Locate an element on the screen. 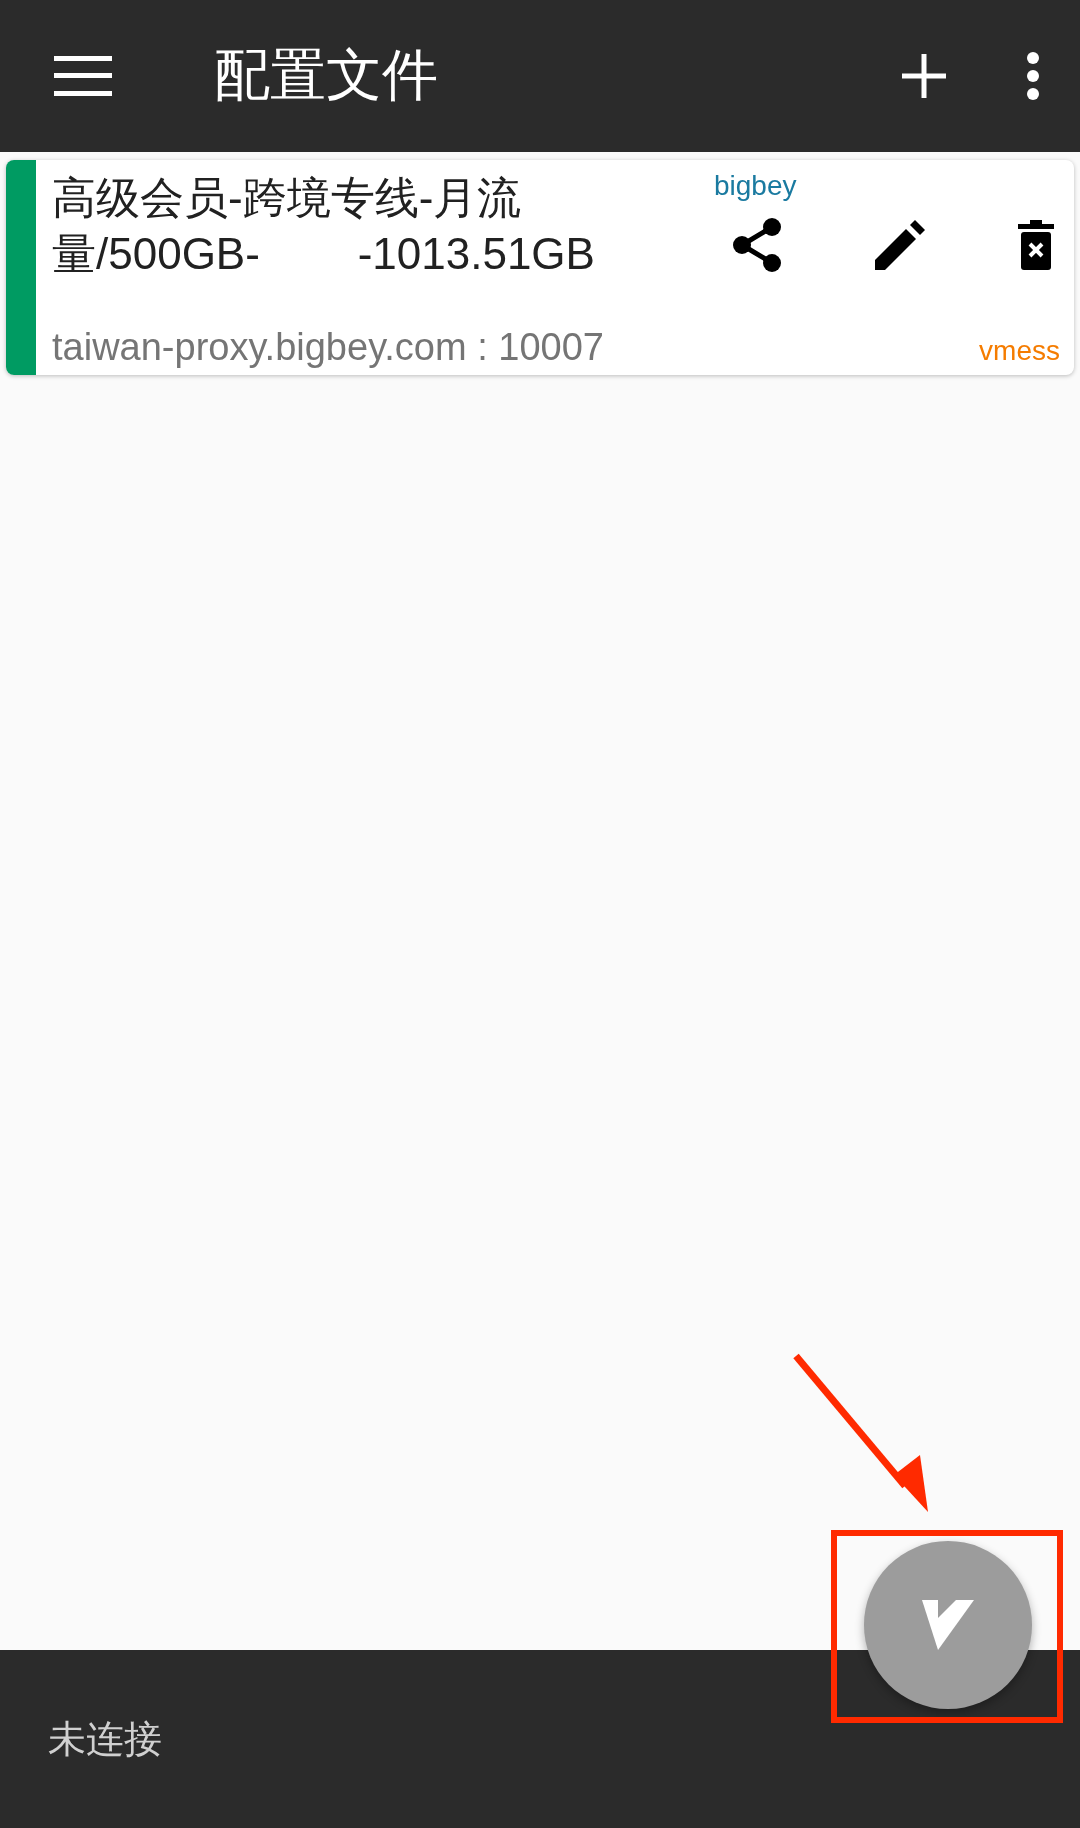 The image size is (1080, 1828). plus-icon is located at coordinates (924, 76).